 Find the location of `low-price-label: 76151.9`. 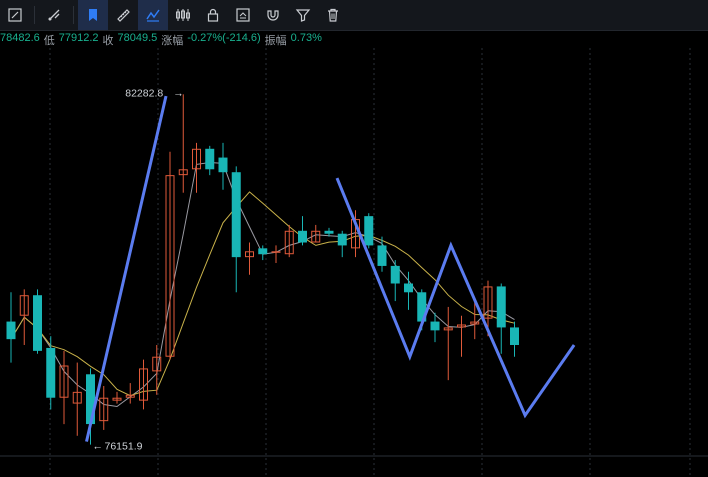

low-price-label: 76151.9 is located at coordinates (124, 447).